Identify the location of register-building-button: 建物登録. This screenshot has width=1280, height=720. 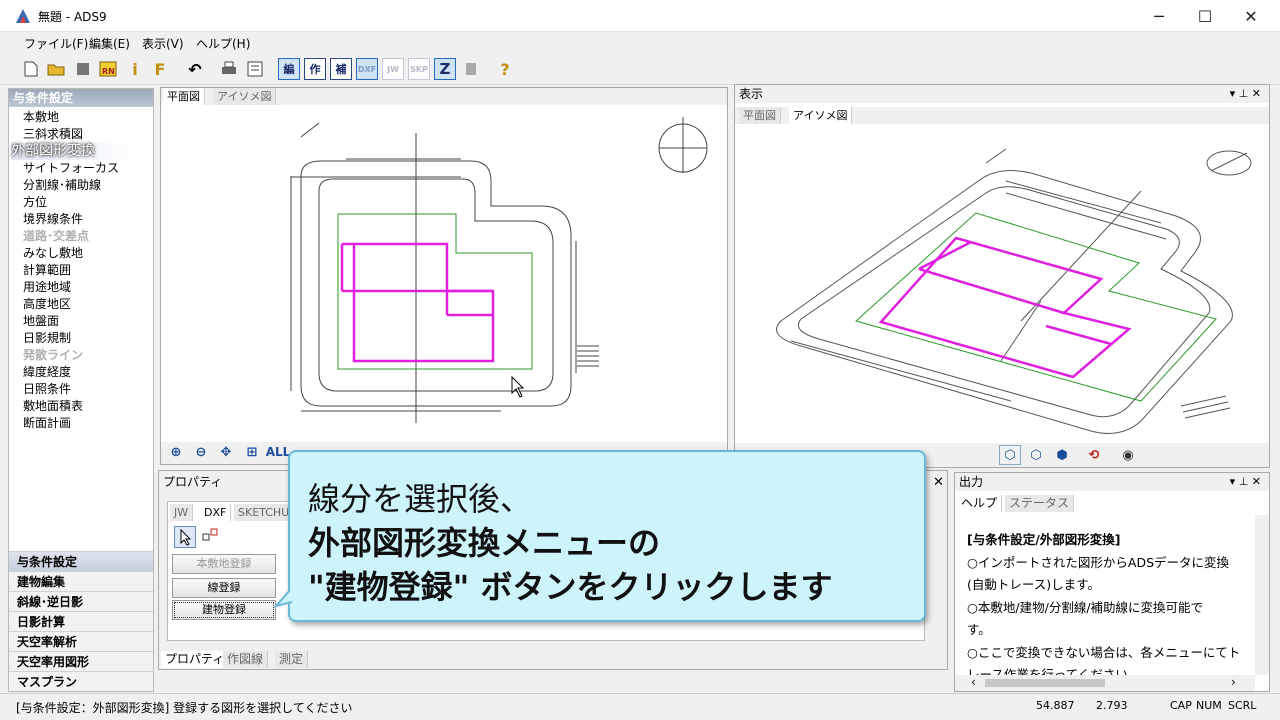
(224, 610).